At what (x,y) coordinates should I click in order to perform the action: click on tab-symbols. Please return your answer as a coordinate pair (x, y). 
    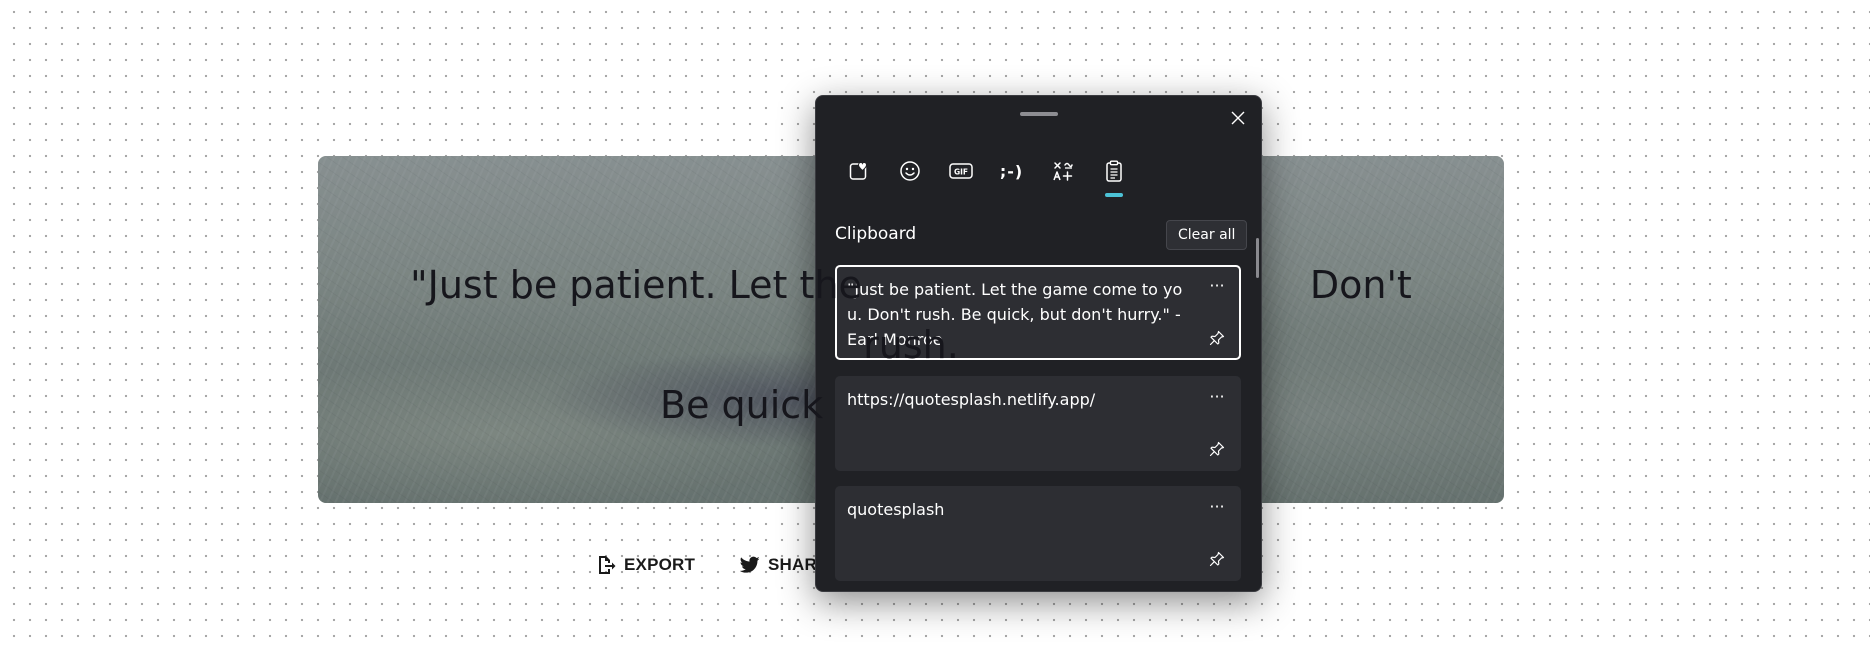
    Looking at the image, I should click on (1062, 171).